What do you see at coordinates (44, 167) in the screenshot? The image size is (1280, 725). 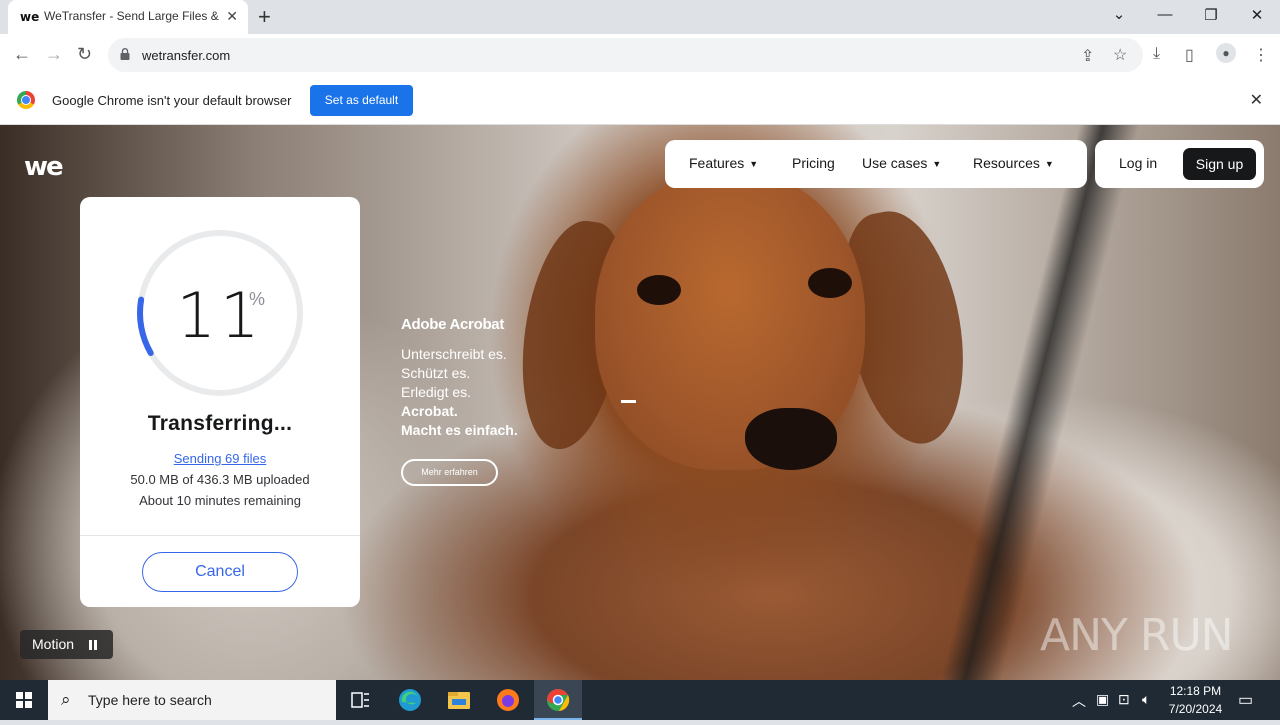 I see `wetransfer-logo: we` at bounding box center [44, 167].